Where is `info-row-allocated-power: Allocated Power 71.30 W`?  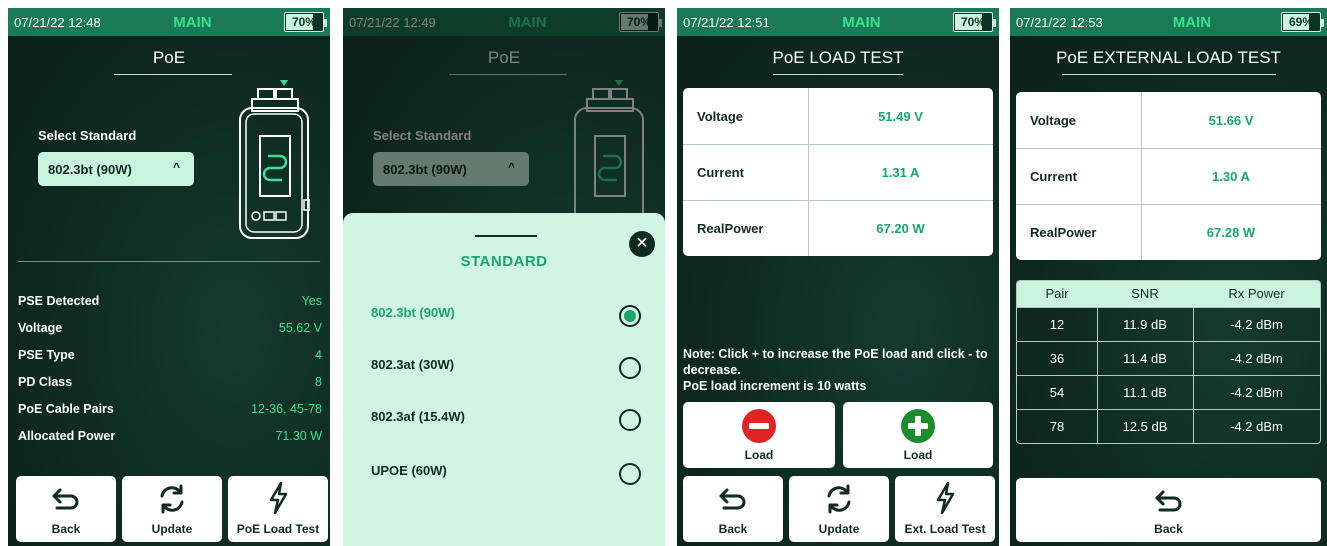 info-row-allocated-power: Allocated Power 71.30 W is located at coordinates (170, 439).